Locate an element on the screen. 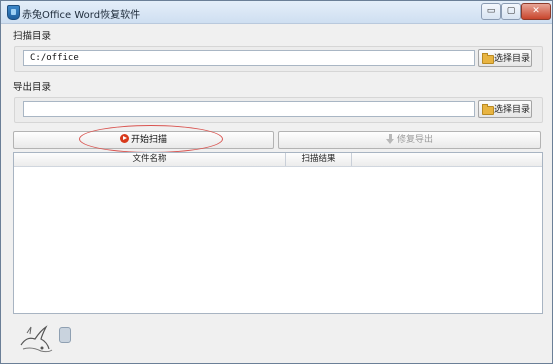 This screenshot has width=553, height=364. column-header-scan-result: 扫描结果 is located at coordinates (319, 159).